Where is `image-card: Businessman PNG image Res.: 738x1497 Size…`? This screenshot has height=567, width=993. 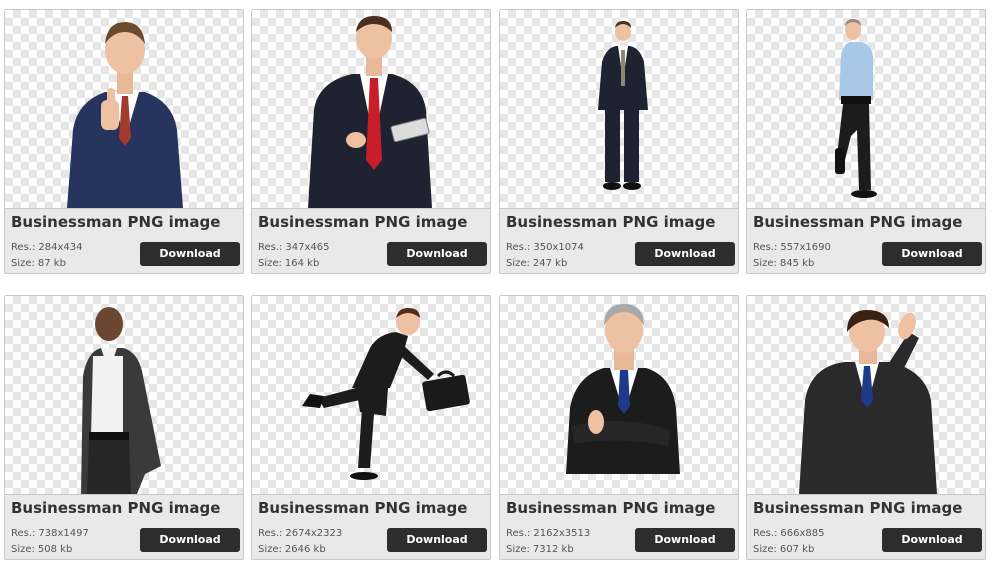 image-card: Businessman PNG image Res.: 738x1497 Size… is located at coordinates (124, 427).